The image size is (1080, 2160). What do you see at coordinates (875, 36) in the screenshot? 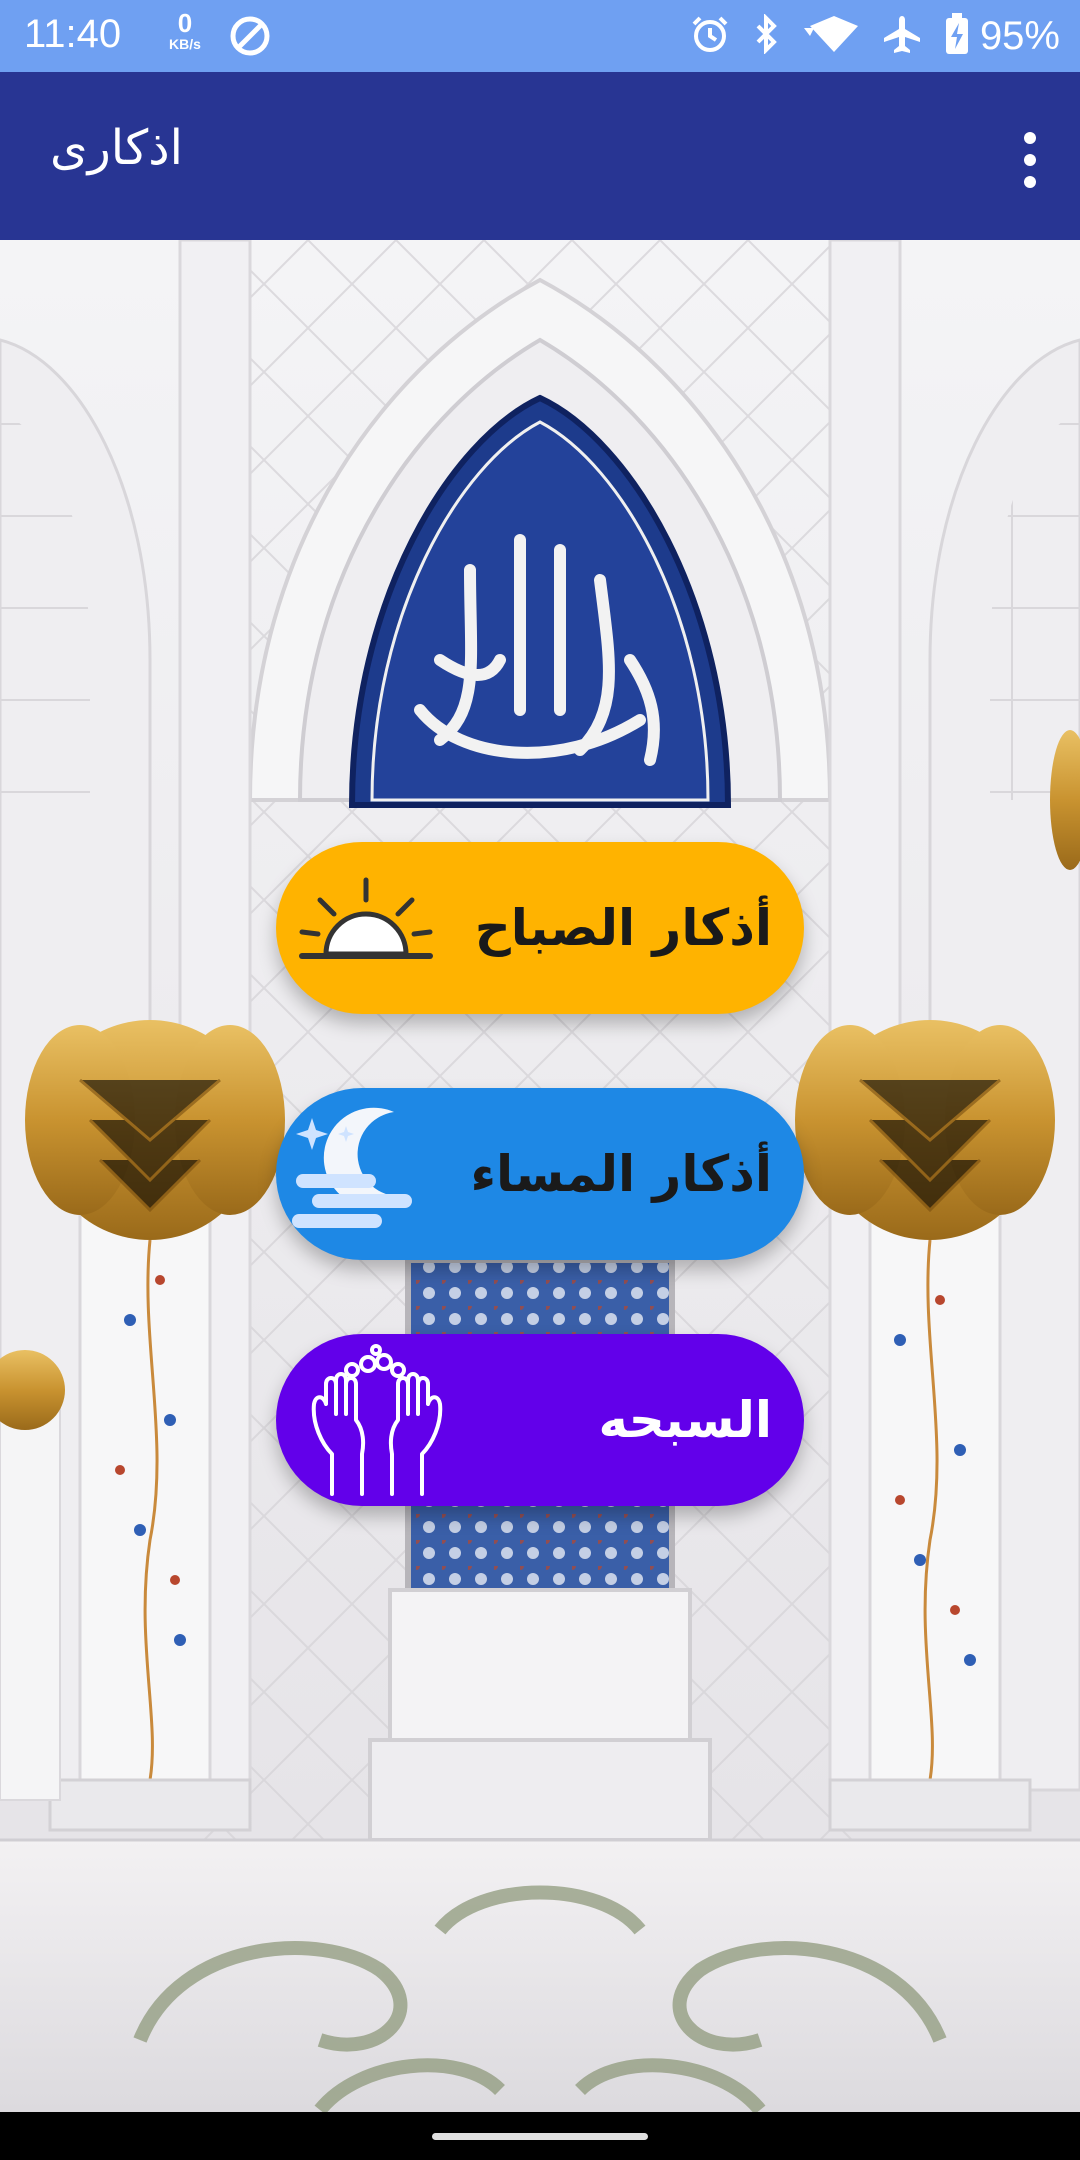
I see `status-icons: 95%` at bounding box center [875, 36].